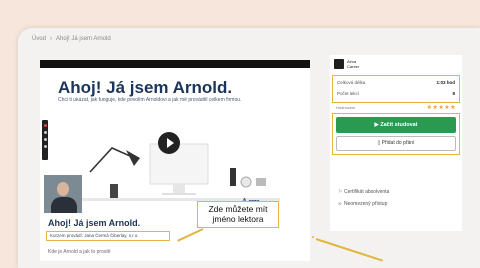 Image resolution: width=480 pixels, height=268 pixels. I want to click on breadcrumb: Úvod › Ahoj! Já jsem Arnold, so click(71, 39).